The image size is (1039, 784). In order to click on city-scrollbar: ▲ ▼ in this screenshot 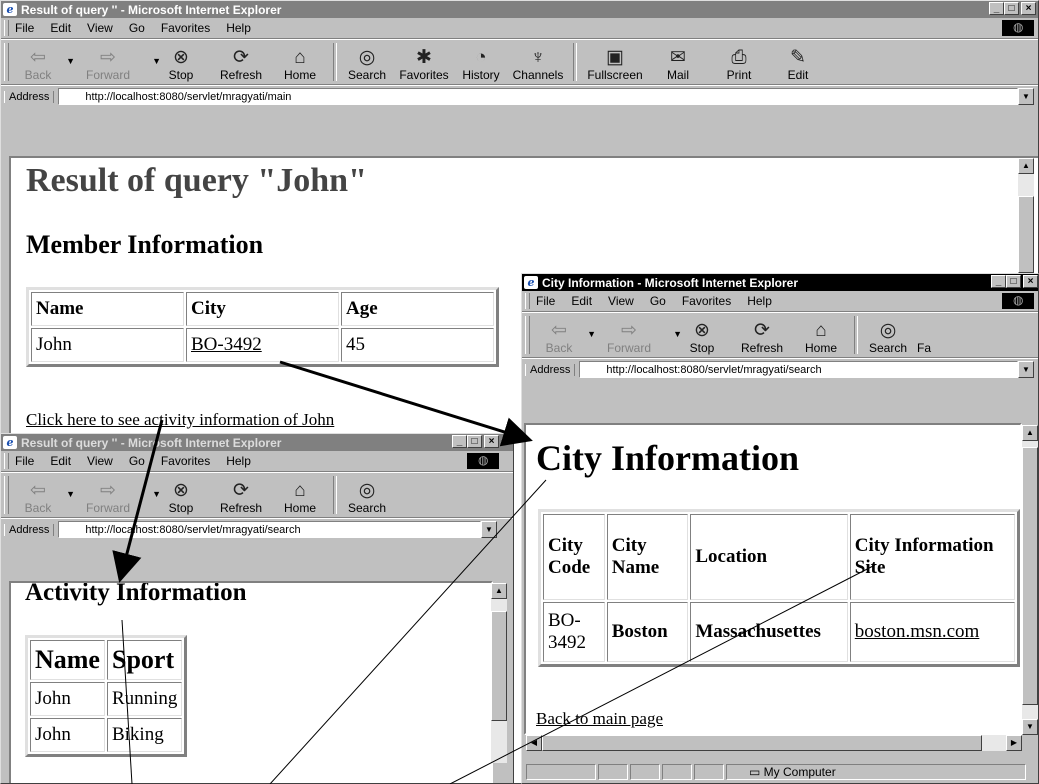, I will do `click(1030, 580)`.